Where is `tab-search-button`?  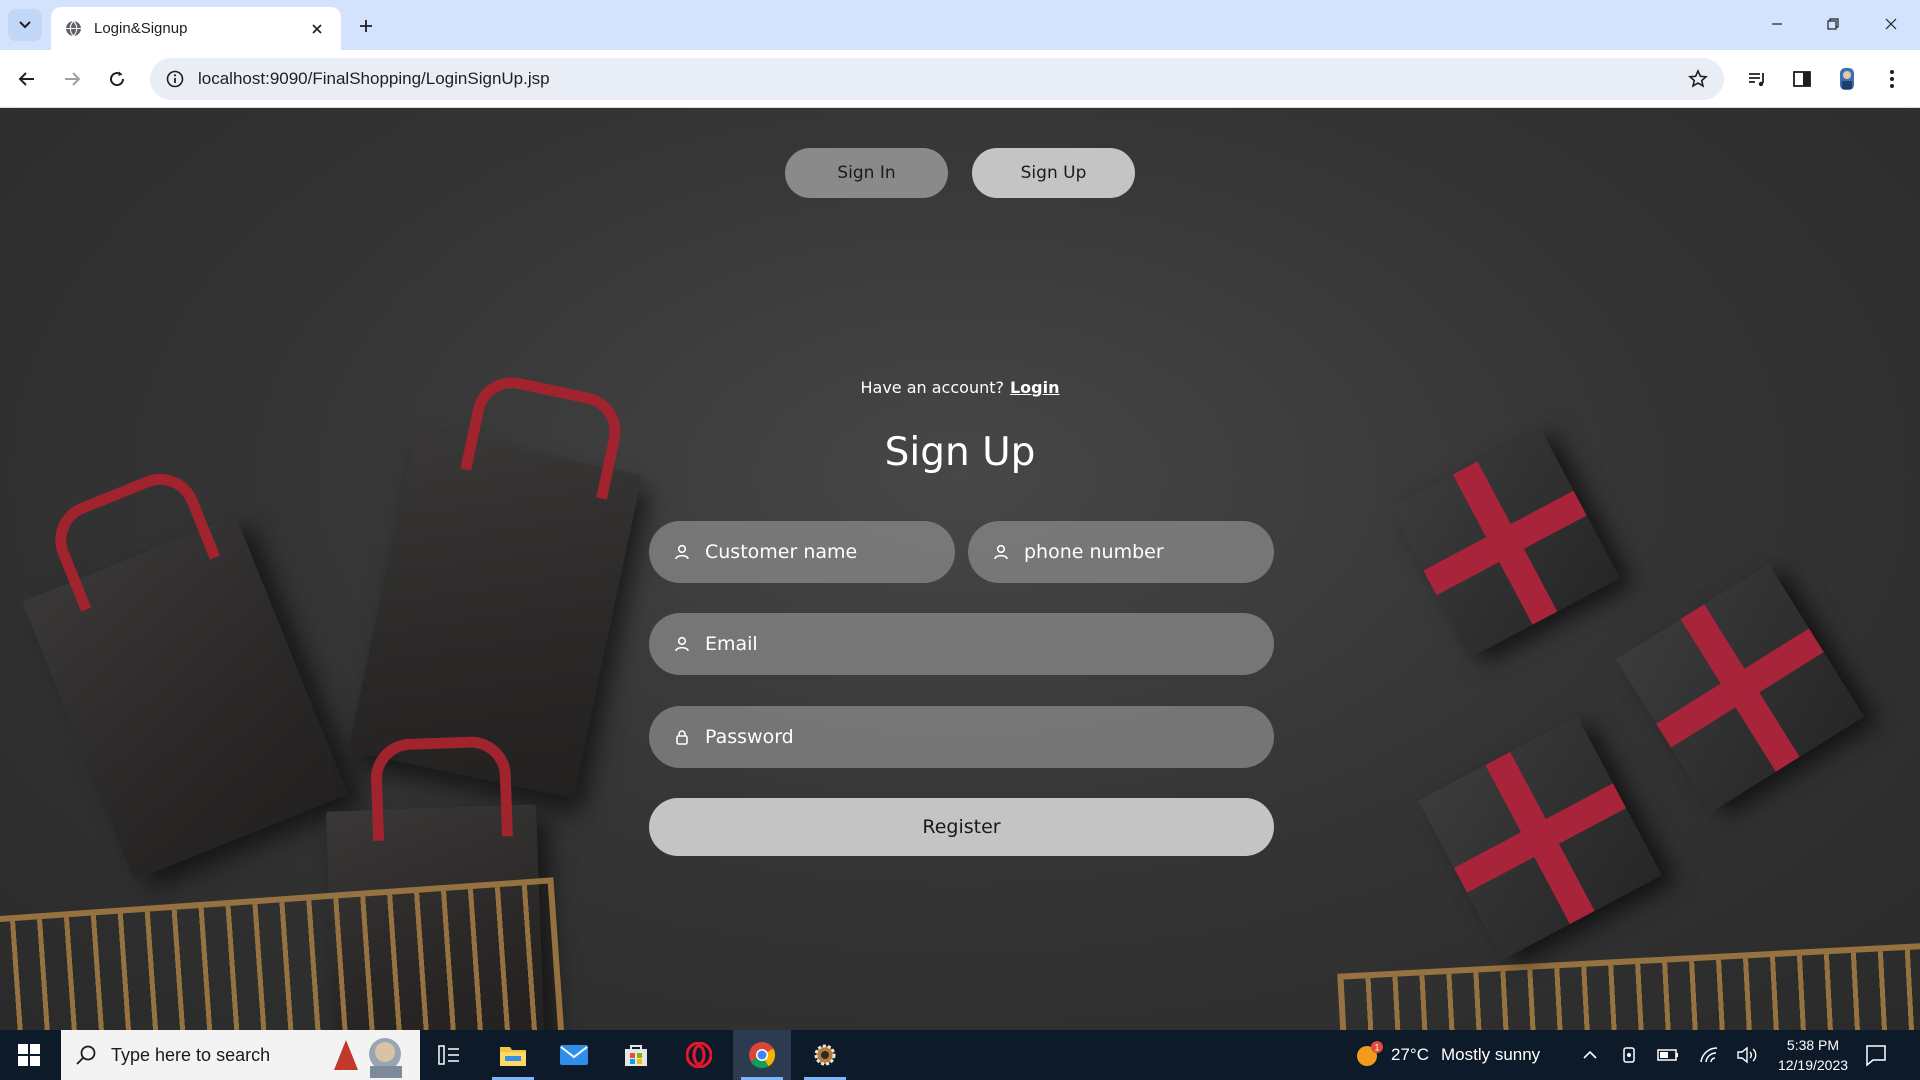 tab-search-button is located at coordinates (25, 25).